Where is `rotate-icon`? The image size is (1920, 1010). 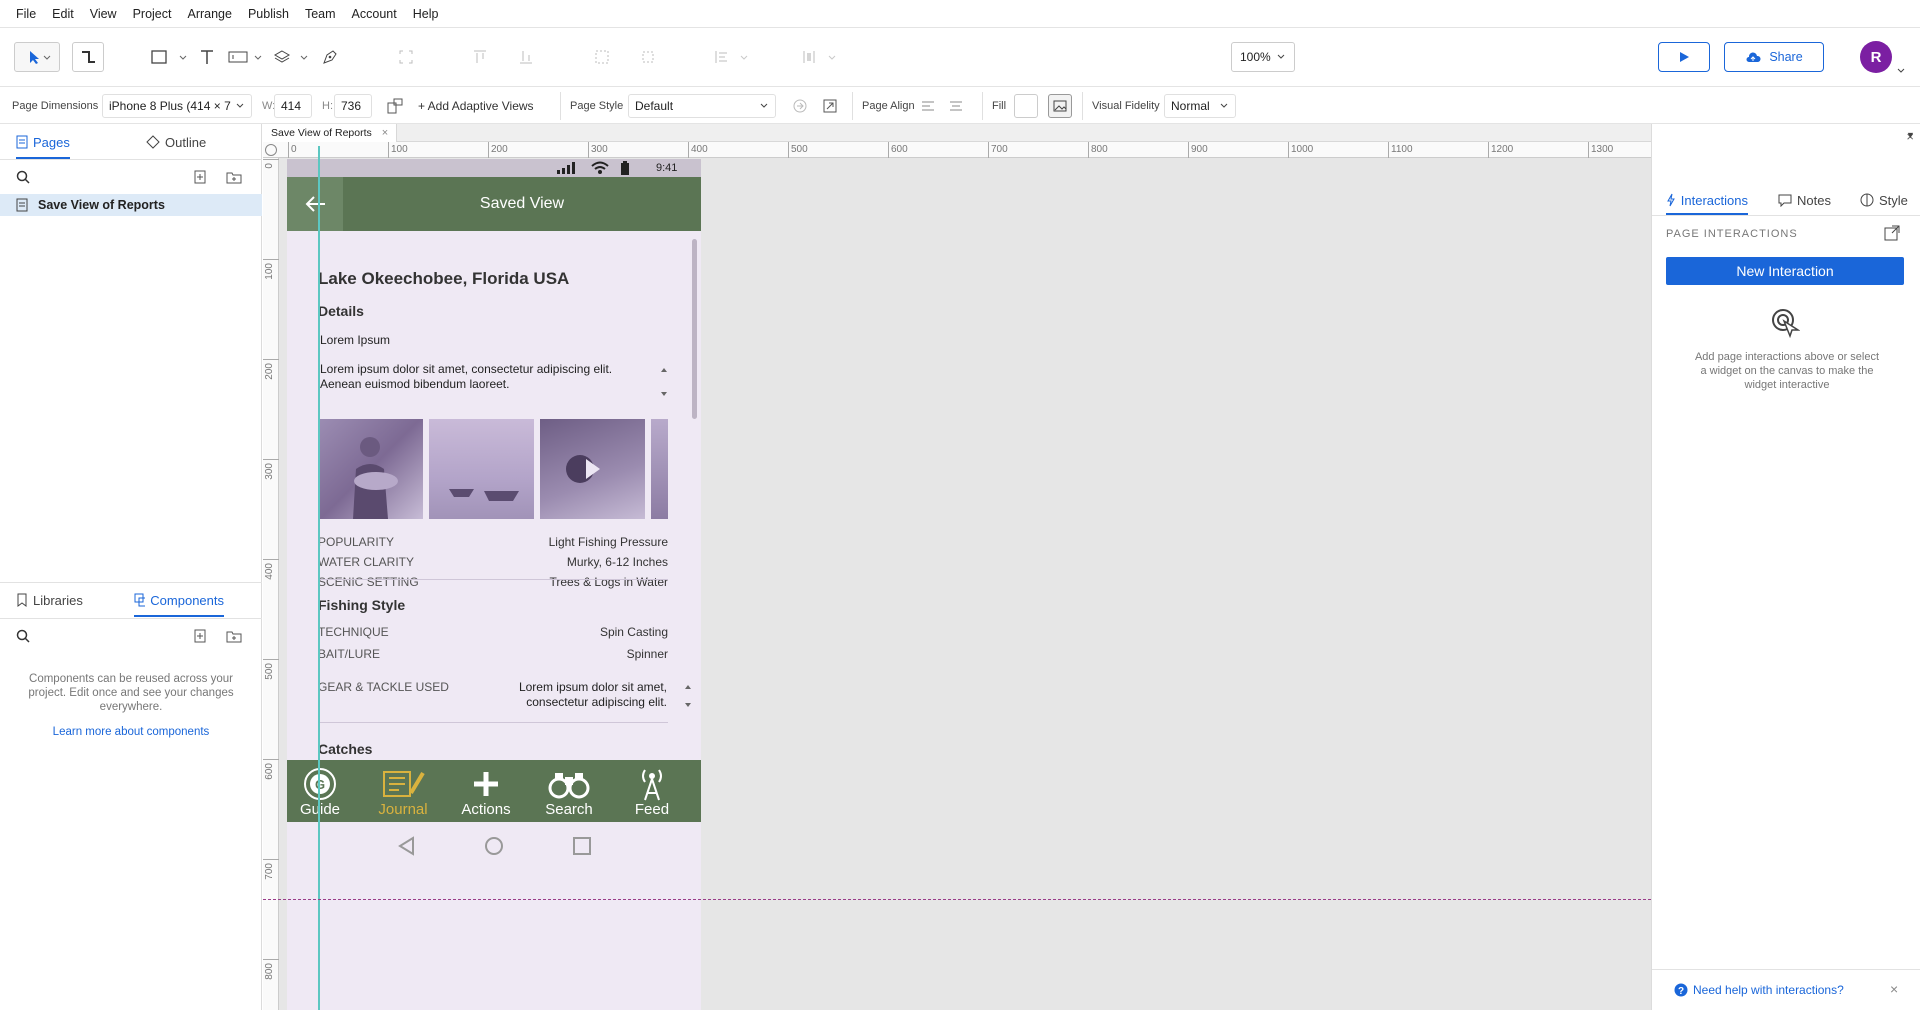
rotate-icon is located at coordinates (395, 106).